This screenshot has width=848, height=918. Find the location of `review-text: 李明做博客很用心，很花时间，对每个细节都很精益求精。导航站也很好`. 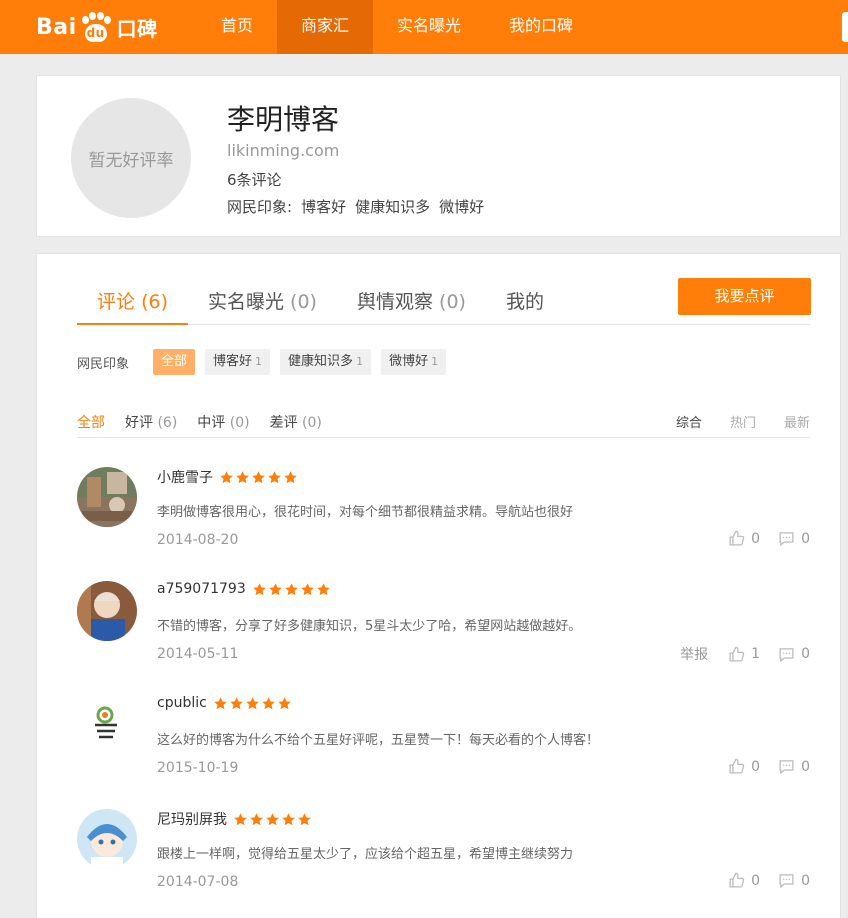

review-text: 李明做博客很用心，很花时间，对每个细节都很精益求精。导航站也很好 is located at coordinates (365, 512).